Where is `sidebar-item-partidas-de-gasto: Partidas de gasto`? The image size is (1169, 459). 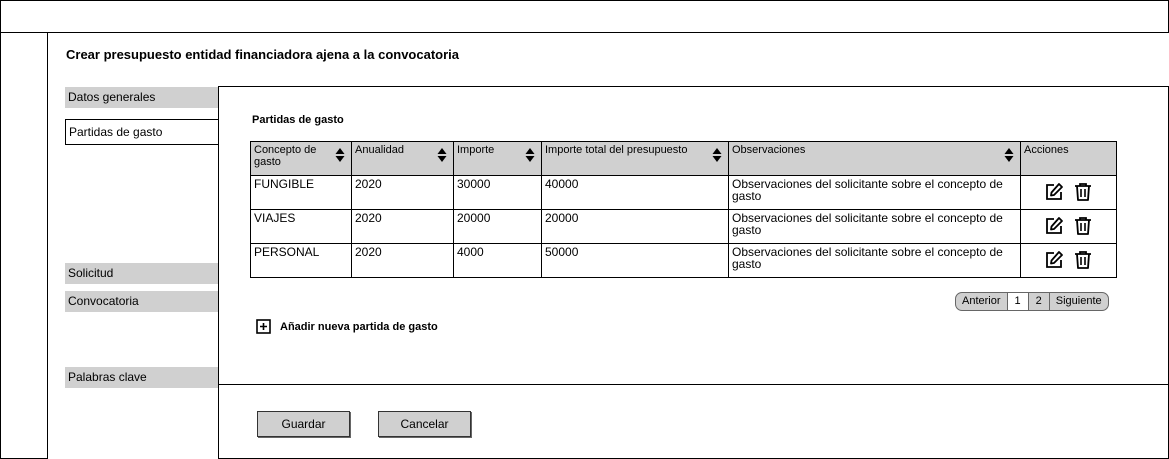 sidebar-item-partidas-de-gasto: Partidas de gasto is located at coordinates (142, 132).